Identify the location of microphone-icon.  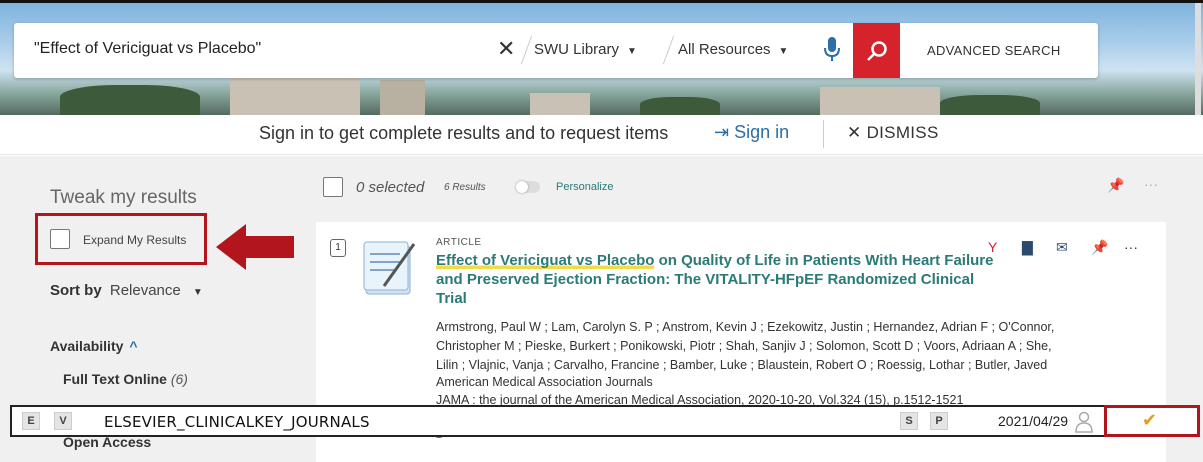
(832, 50).